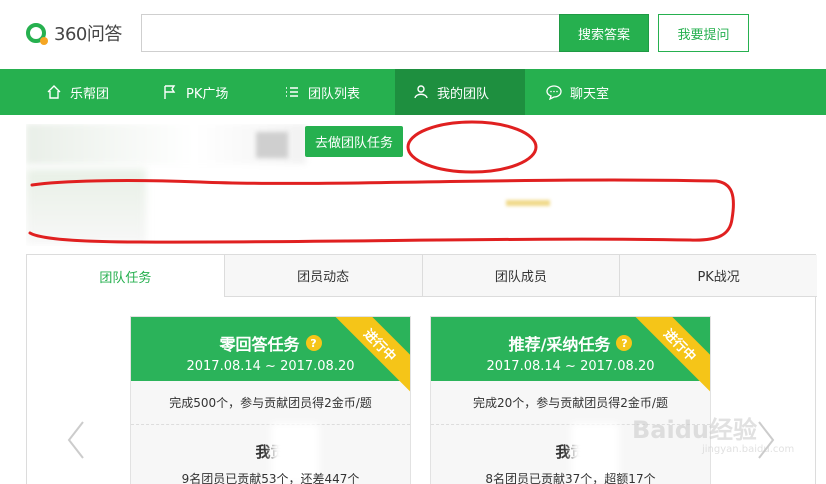 The width and height of the screenshot is (826, 484). I want to click on flag-icon, so click(170, 92).